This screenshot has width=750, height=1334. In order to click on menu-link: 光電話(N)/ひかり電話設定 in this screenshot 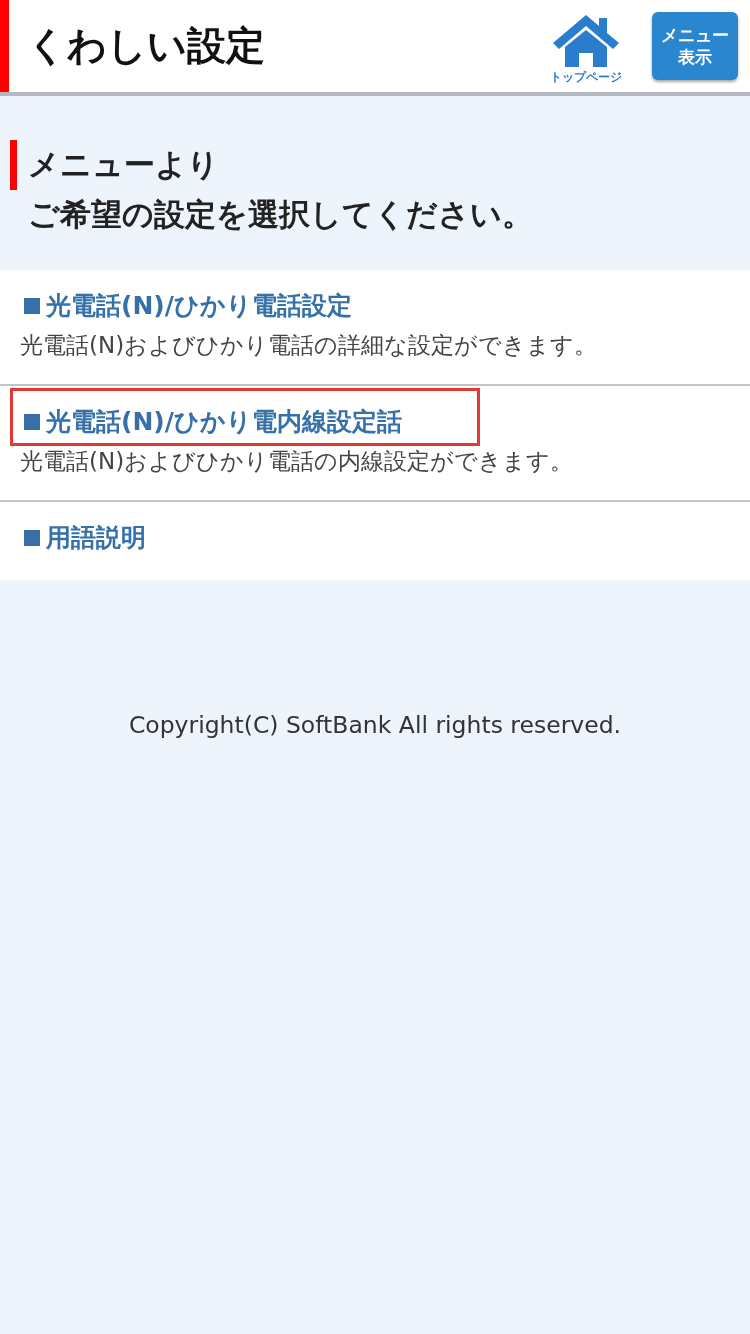, I will do `click(188, 306)`.